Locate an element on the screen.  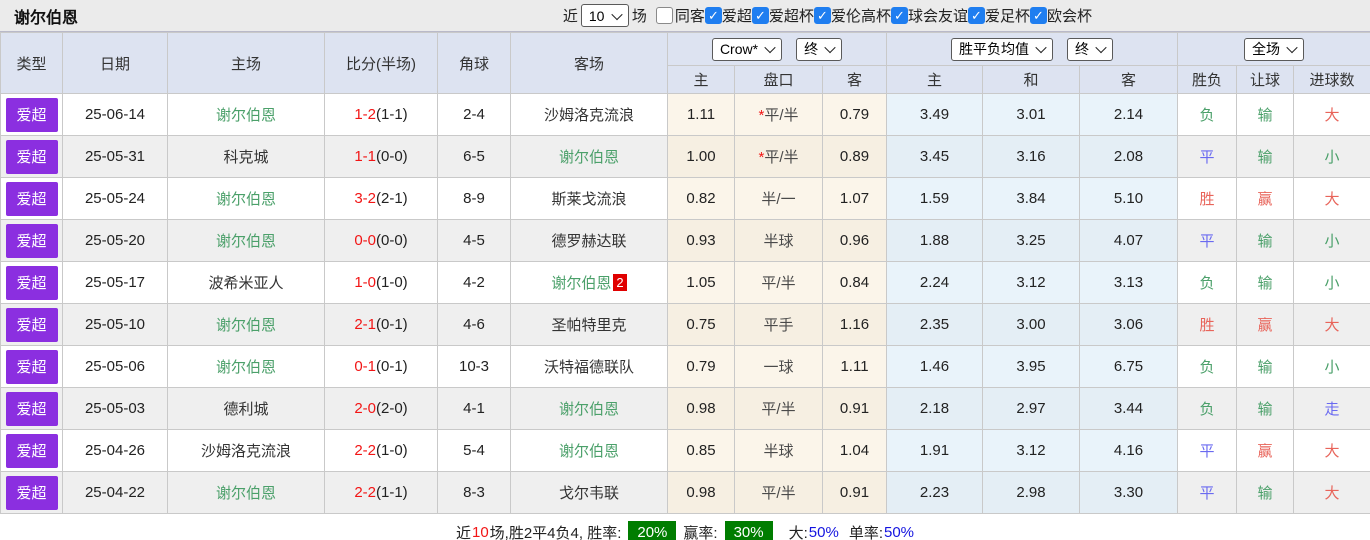
away-team-cell: 沙姆洛克流浪 is located at coordinates (589, 114).